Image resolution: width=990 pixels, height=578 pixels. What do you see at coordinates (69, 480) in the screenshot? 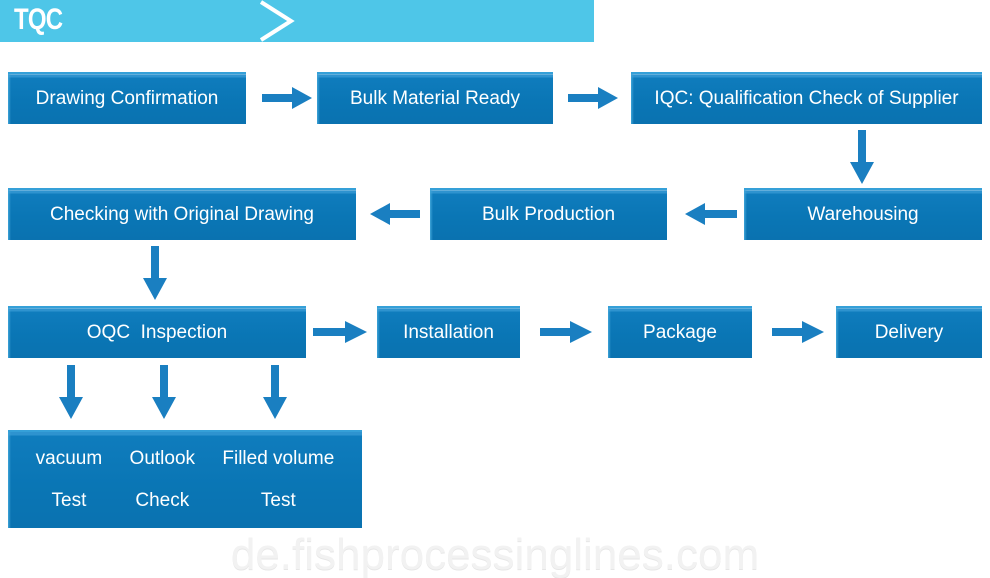
I see `test-item-vacuum: vacuum Test` at bounding box center [69, 480].